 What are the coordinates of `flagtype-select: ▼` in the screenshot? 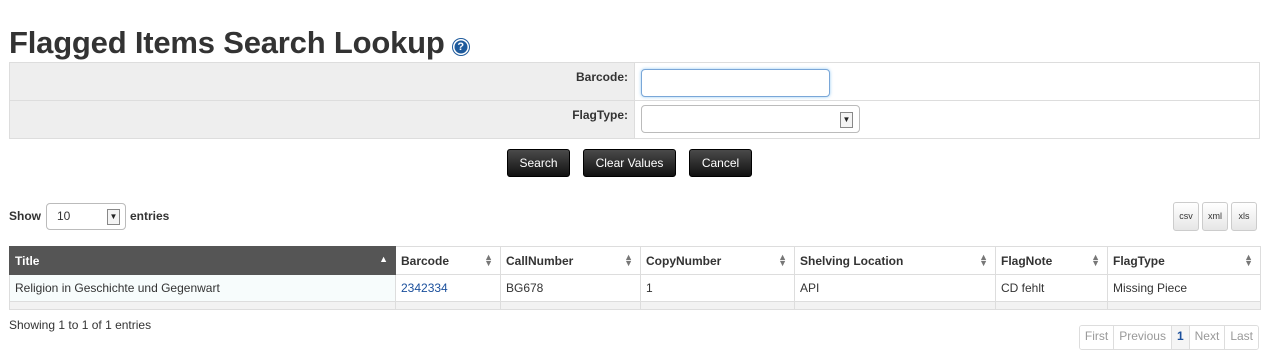 It's located at (750, 119).